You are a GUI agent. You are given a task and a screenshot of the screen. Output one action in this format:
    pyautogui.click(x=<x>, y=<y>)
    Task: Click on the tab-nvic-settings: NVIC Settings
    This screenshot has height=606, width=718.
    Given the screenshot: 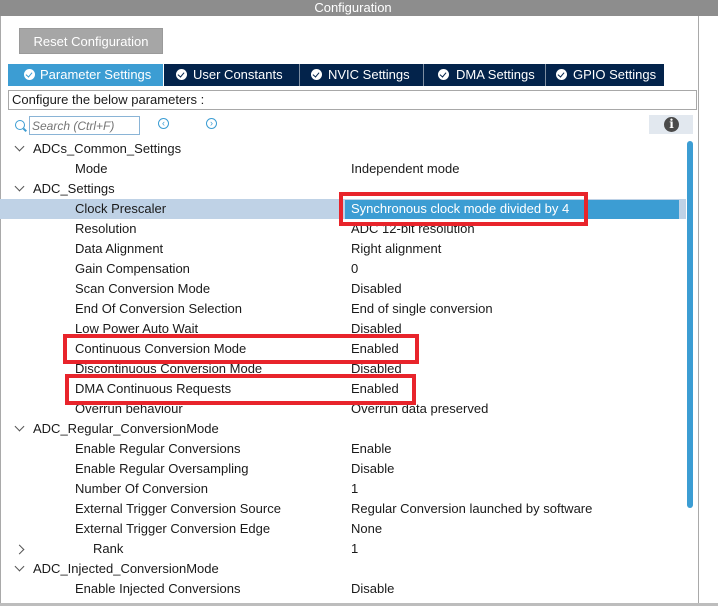 What is the action you would take?
    pyautogui.click(x=362, y=75)
    